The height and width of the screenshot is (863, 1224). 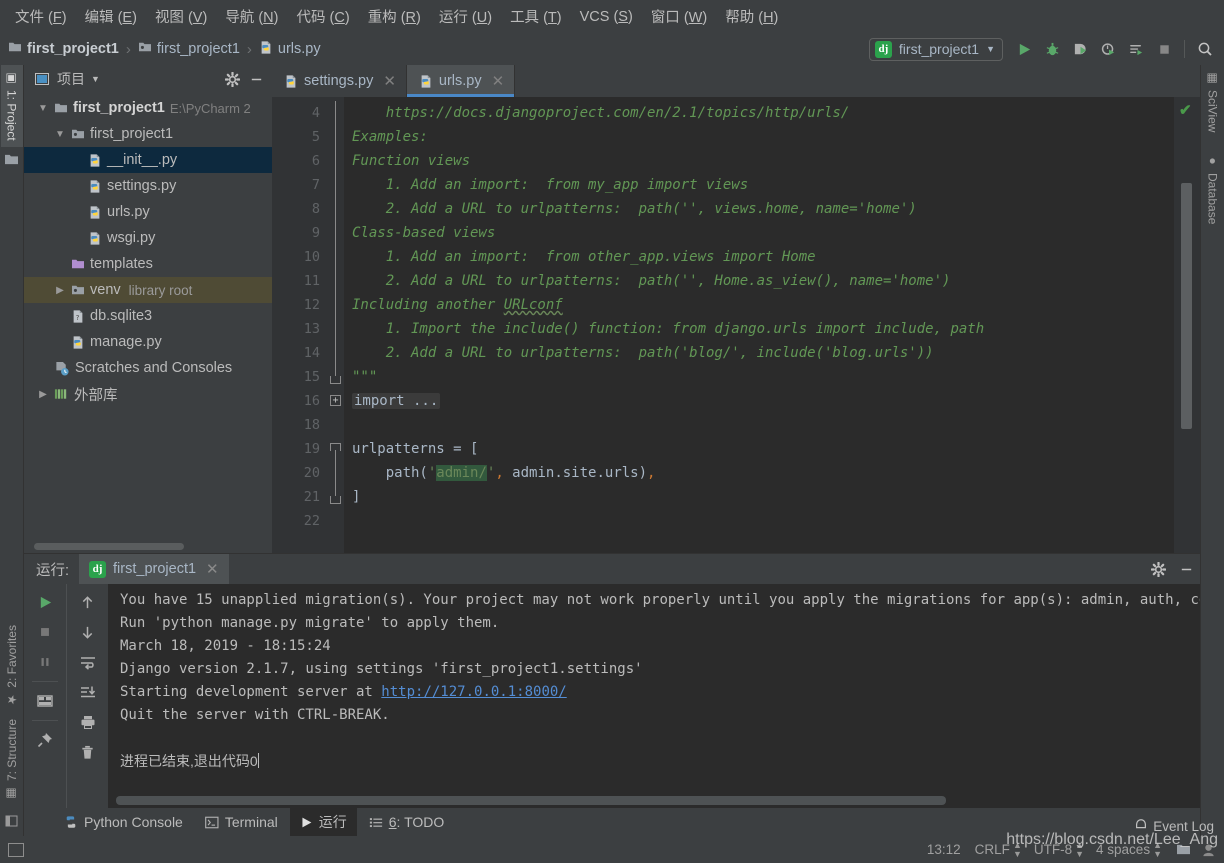 What do you see at coordinates (1213, 189) in the screenshot?
I see `sidebar-item-database: ● Database` at bounding box center [1213, 189].